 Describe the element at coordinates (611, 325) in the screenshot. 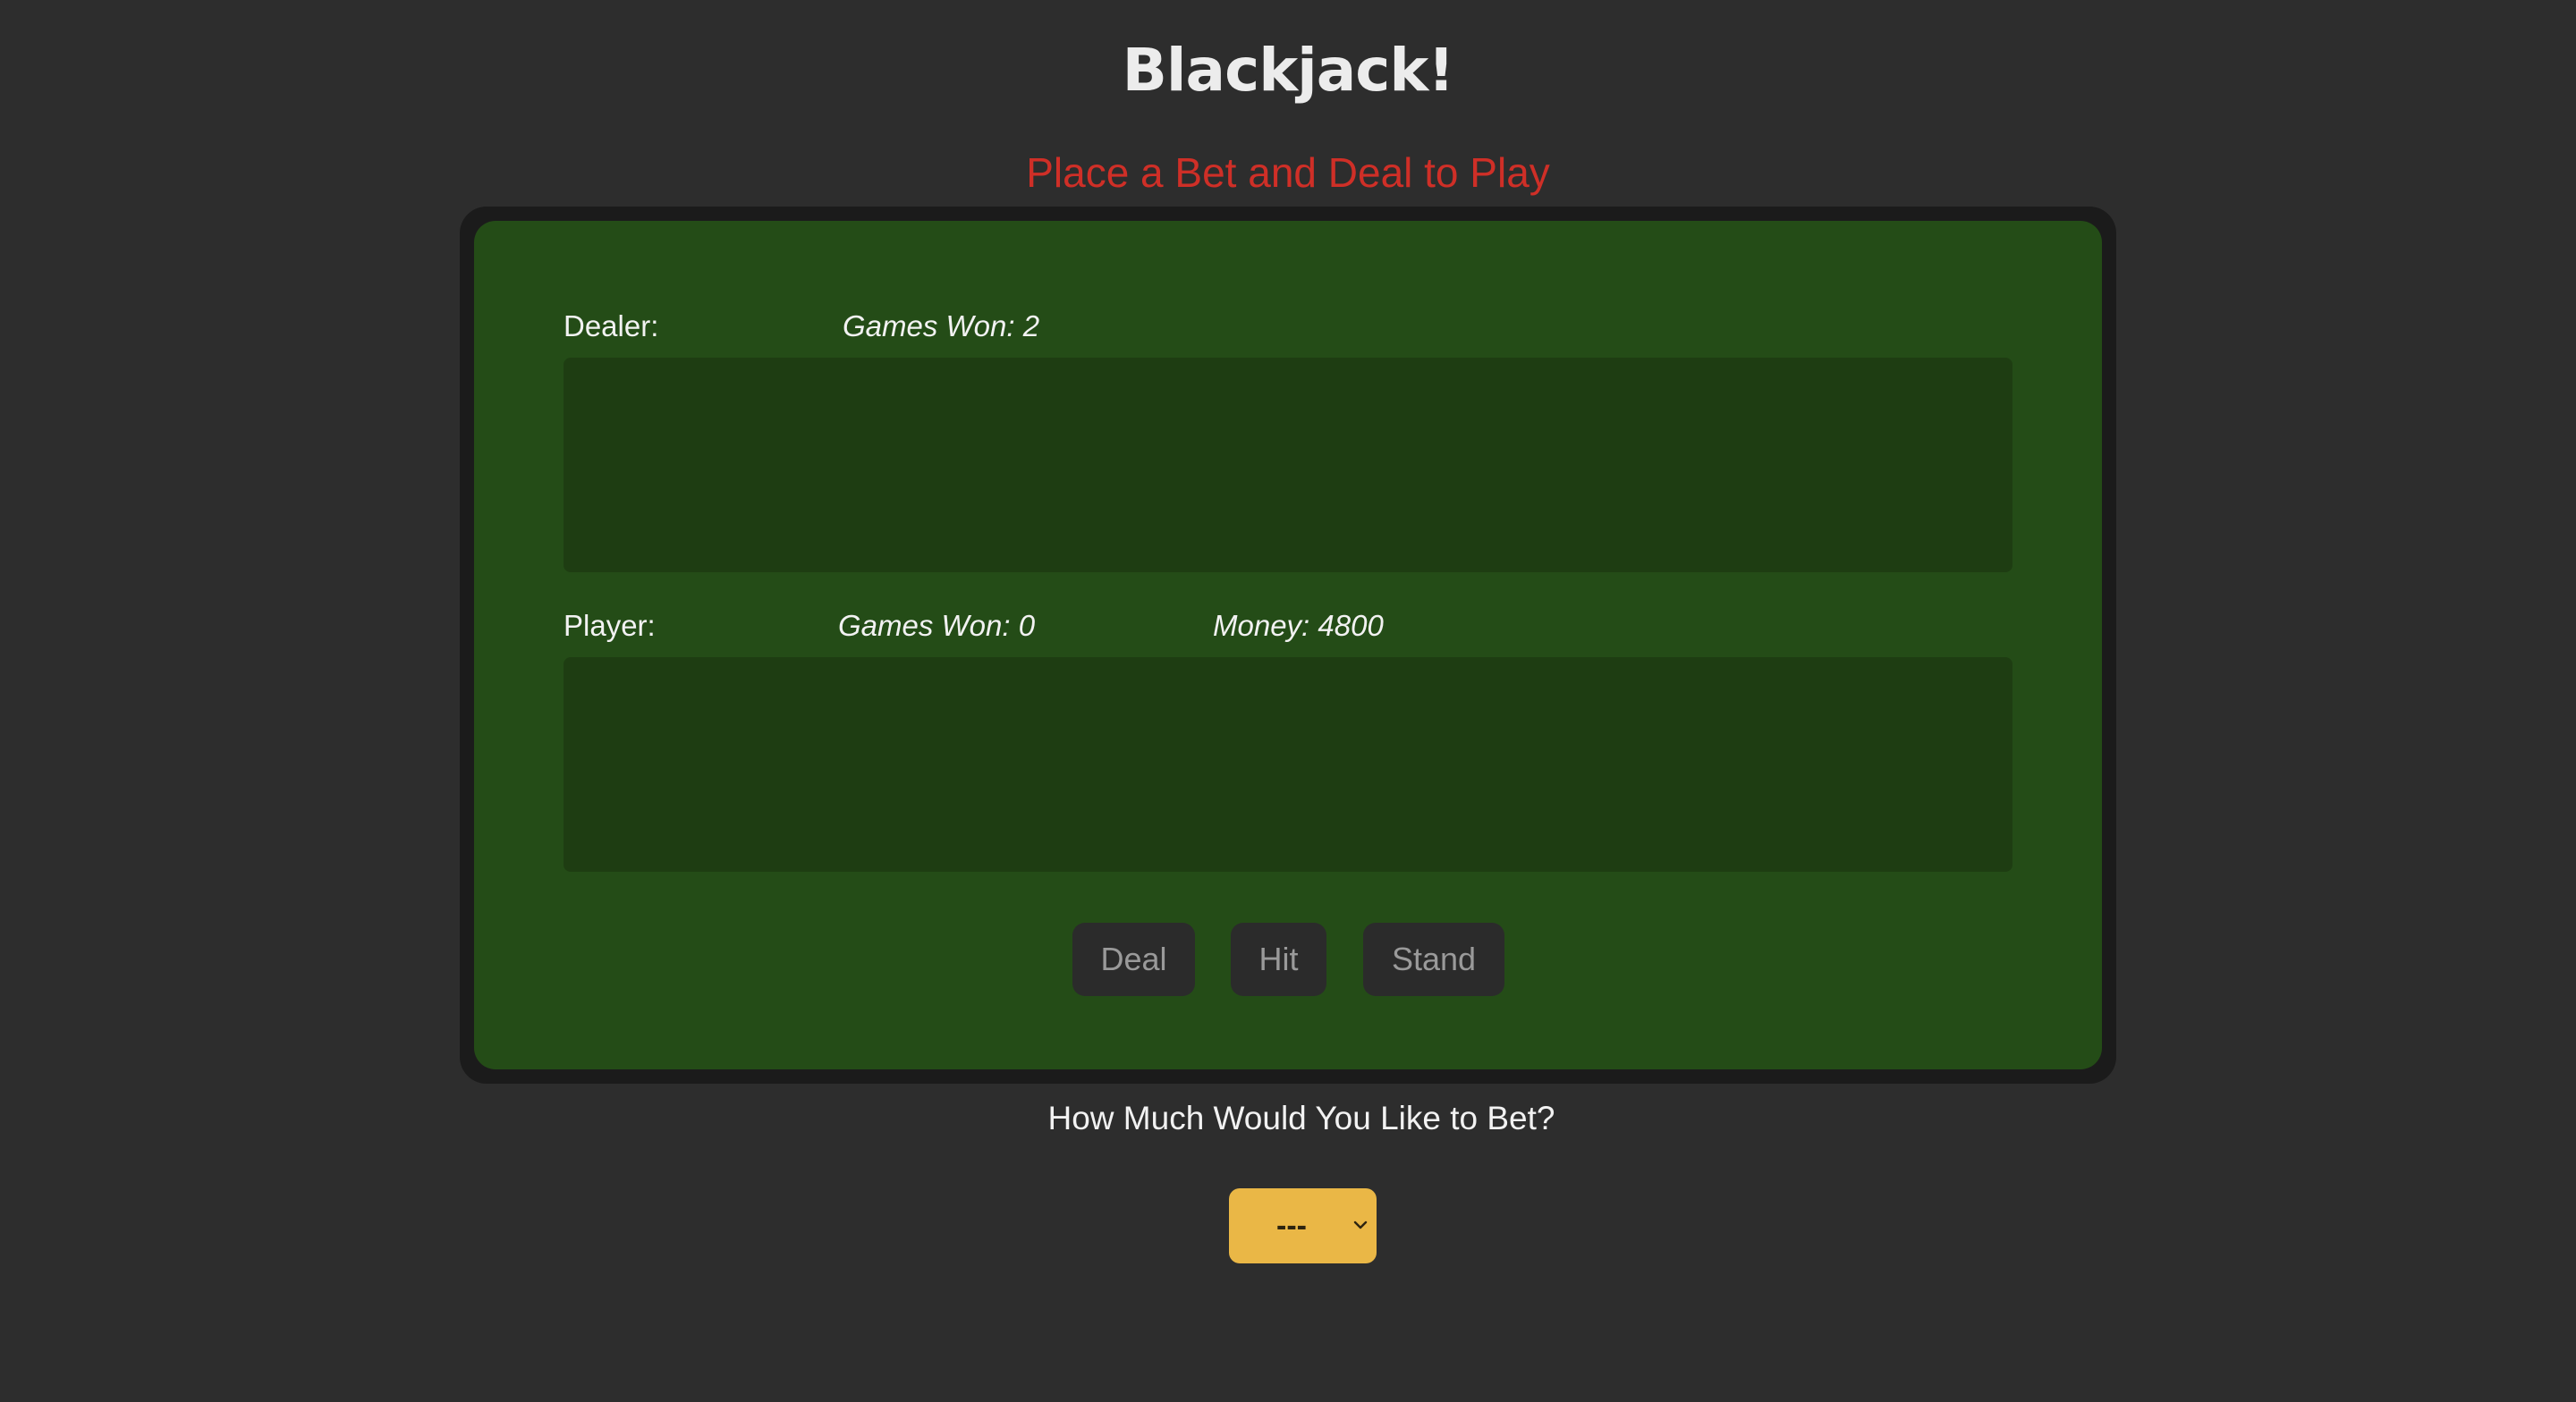

I see `dealer-label: Dealer:` at that location.